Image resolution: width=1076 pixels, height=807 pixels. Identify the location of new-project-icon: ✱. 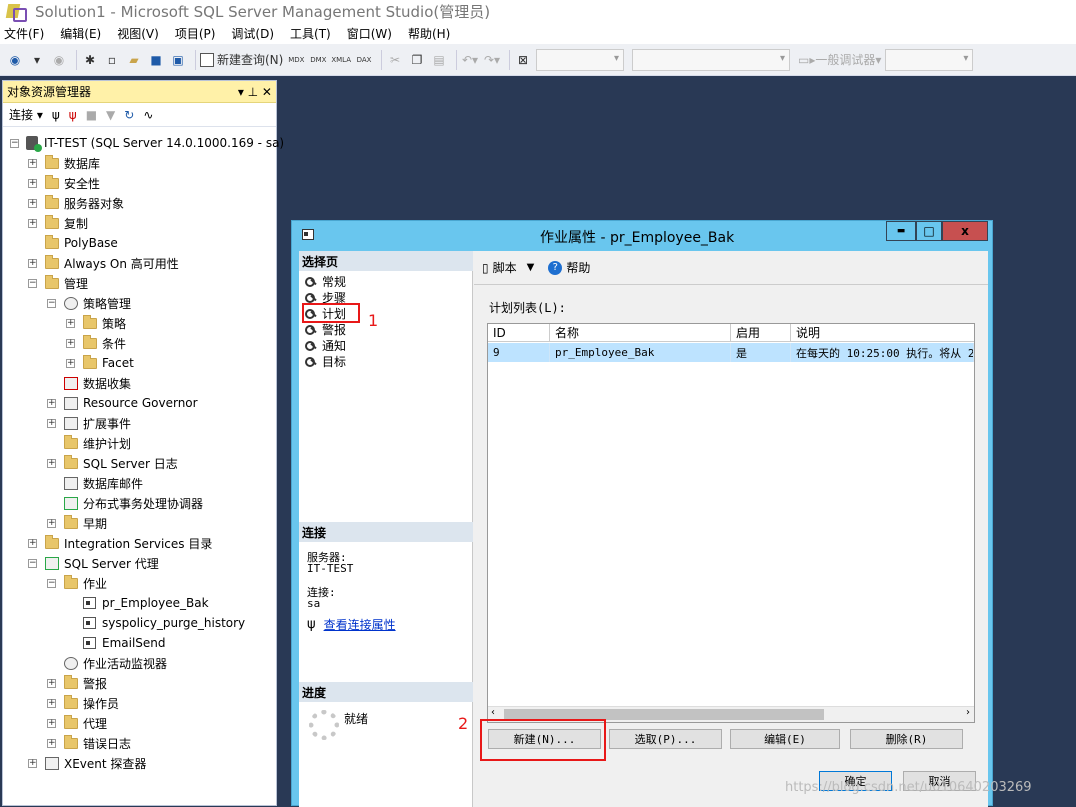
(90, 60).